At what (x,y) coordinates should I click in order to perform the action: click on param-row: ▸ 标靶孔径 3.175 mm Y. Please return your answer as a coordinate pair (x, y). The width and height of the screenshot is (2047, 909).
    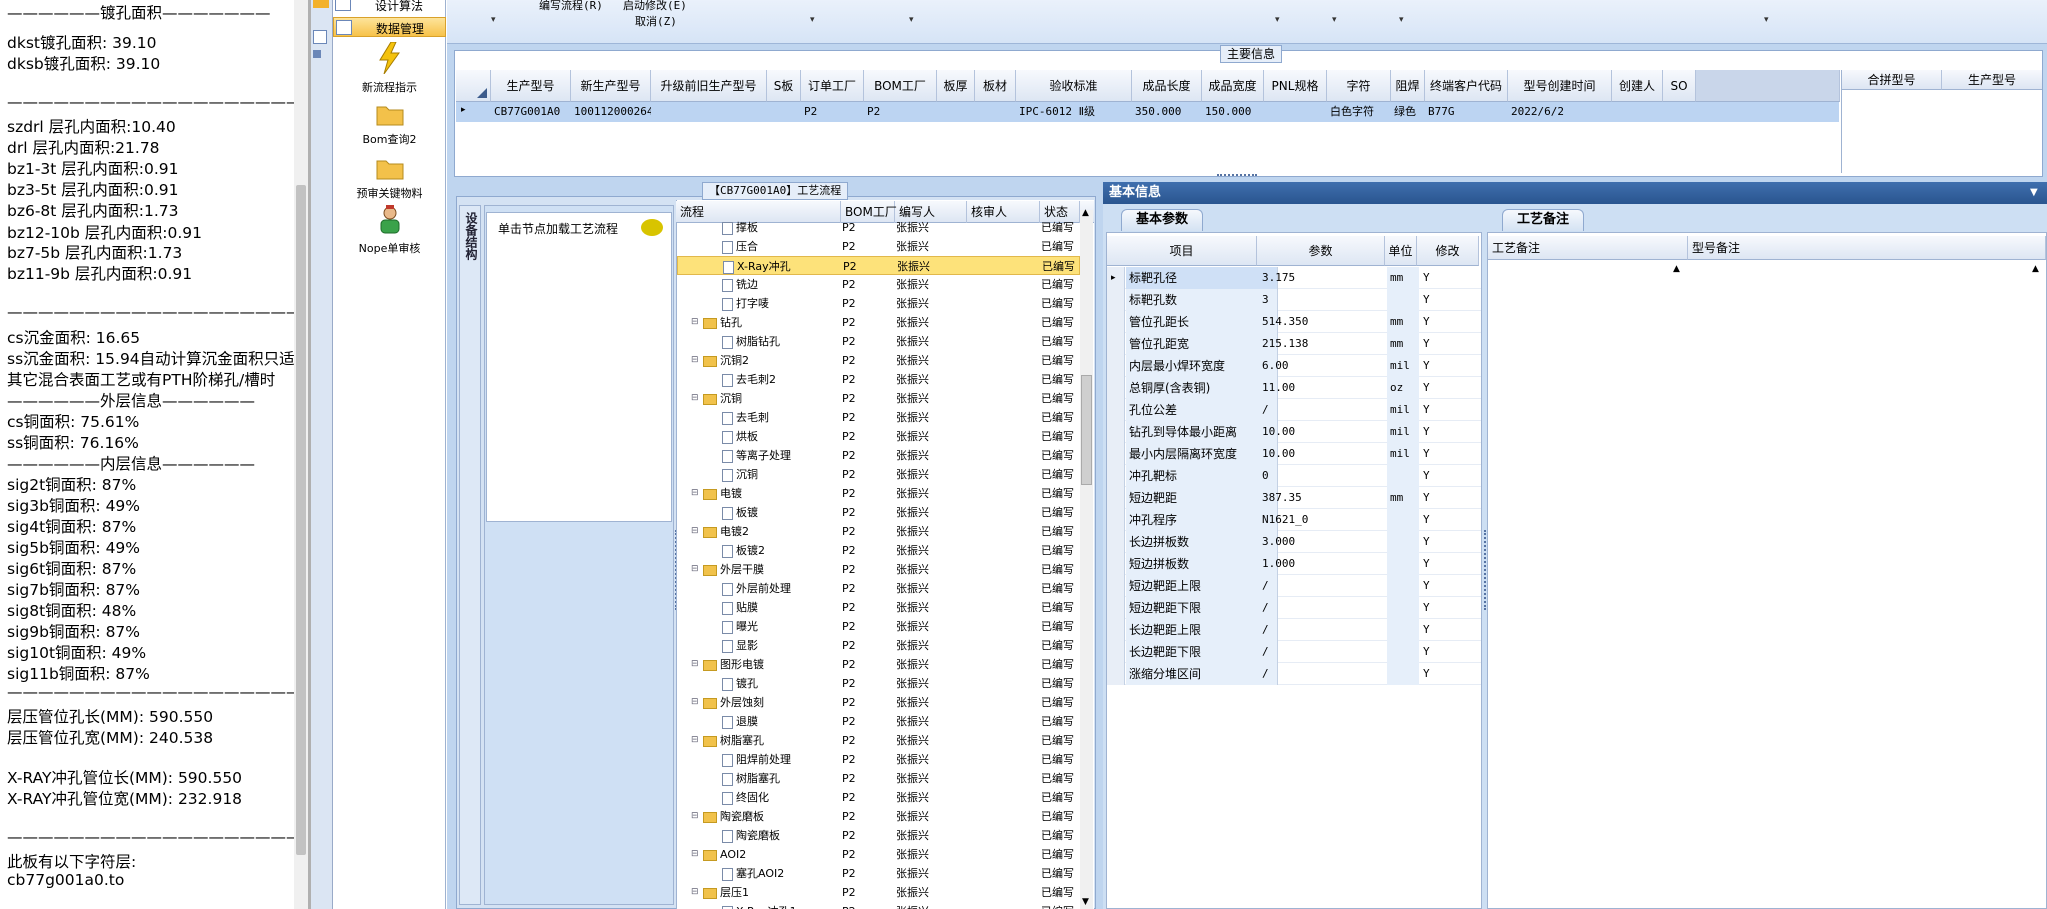
    Looking at the image, I should click on (1294, 278).